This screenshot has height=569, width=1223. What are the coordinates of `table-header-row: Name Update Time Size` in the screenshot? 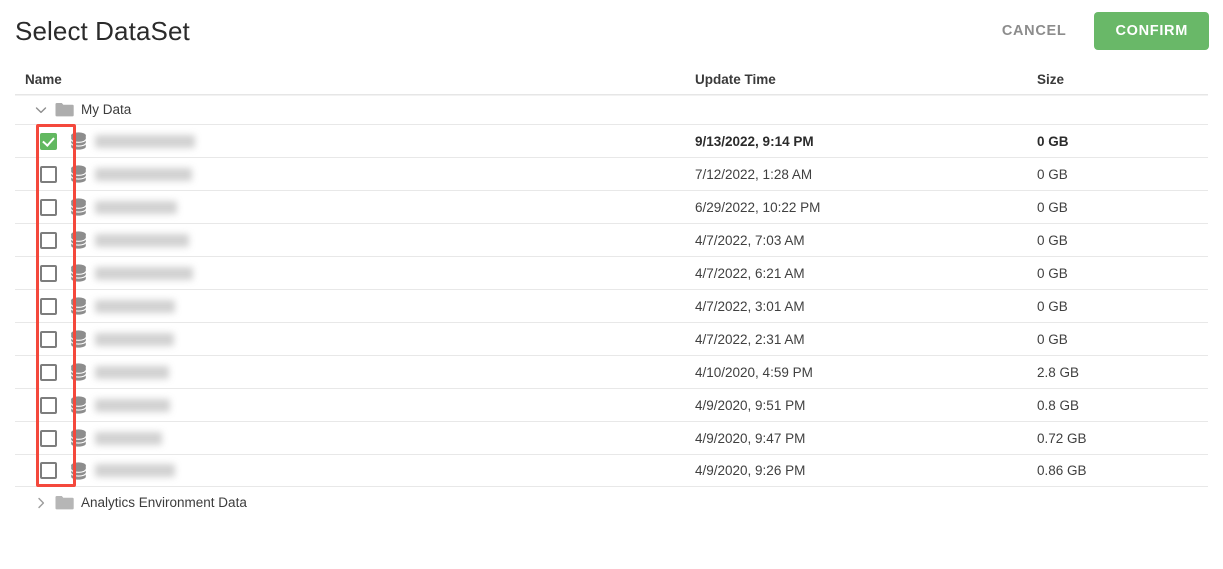 It's located at (611, 78).